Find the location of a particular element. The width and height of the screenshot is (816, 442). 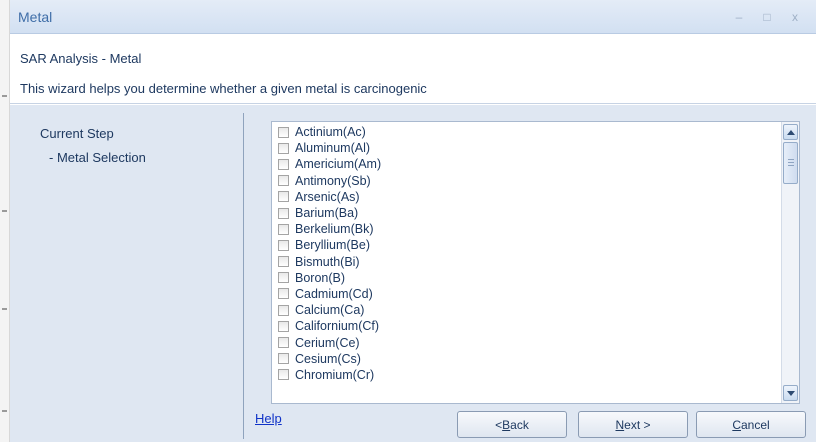

metal-label: Cadmium(Cd) is located at coordinates (334, 293).